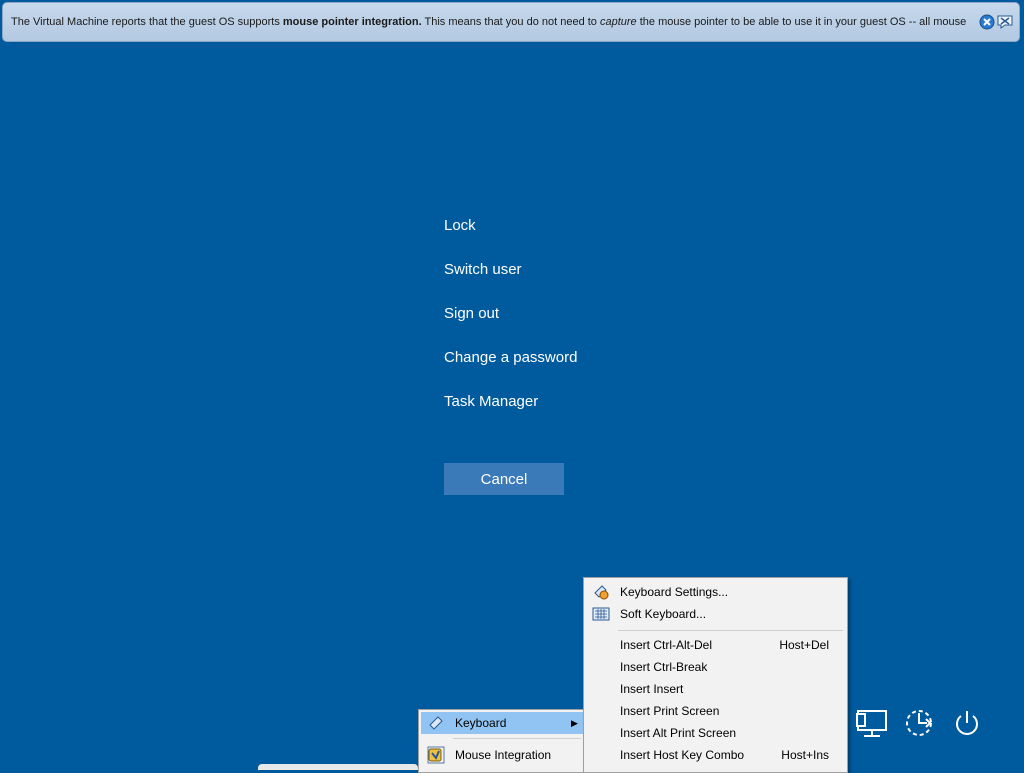 The height and width of the screenshot is (773, 1024). I want to click on vm-context-menu: Keyboard ▶ Mouse Integration, so click(502, 741).